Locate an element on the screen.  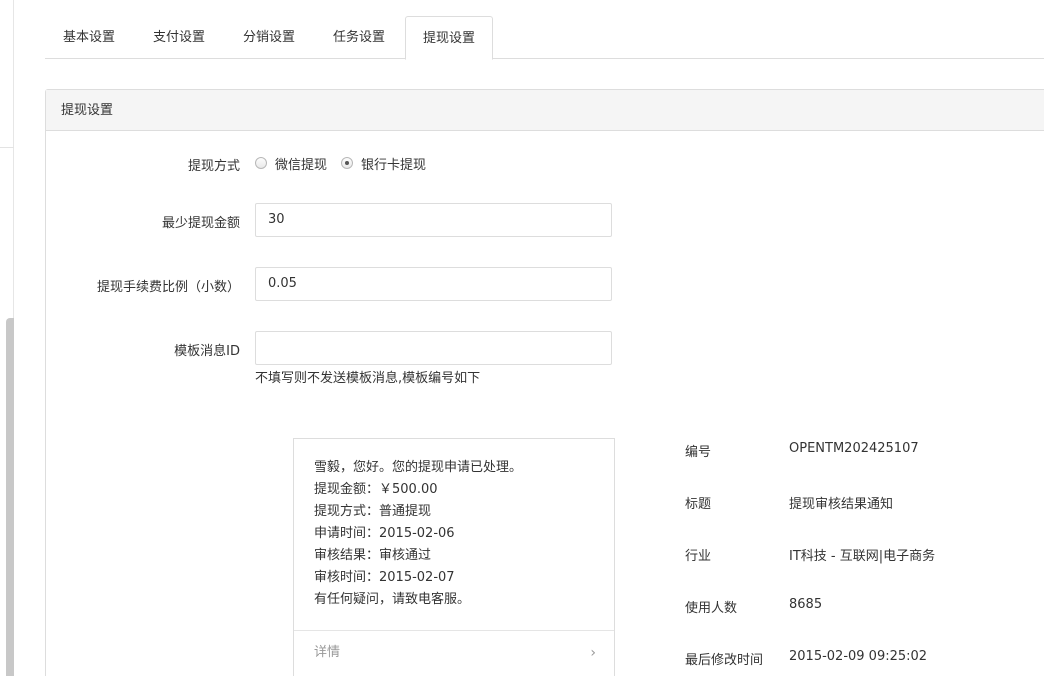
preview-detail-label: 详情 is located at coordinates (327, 652).